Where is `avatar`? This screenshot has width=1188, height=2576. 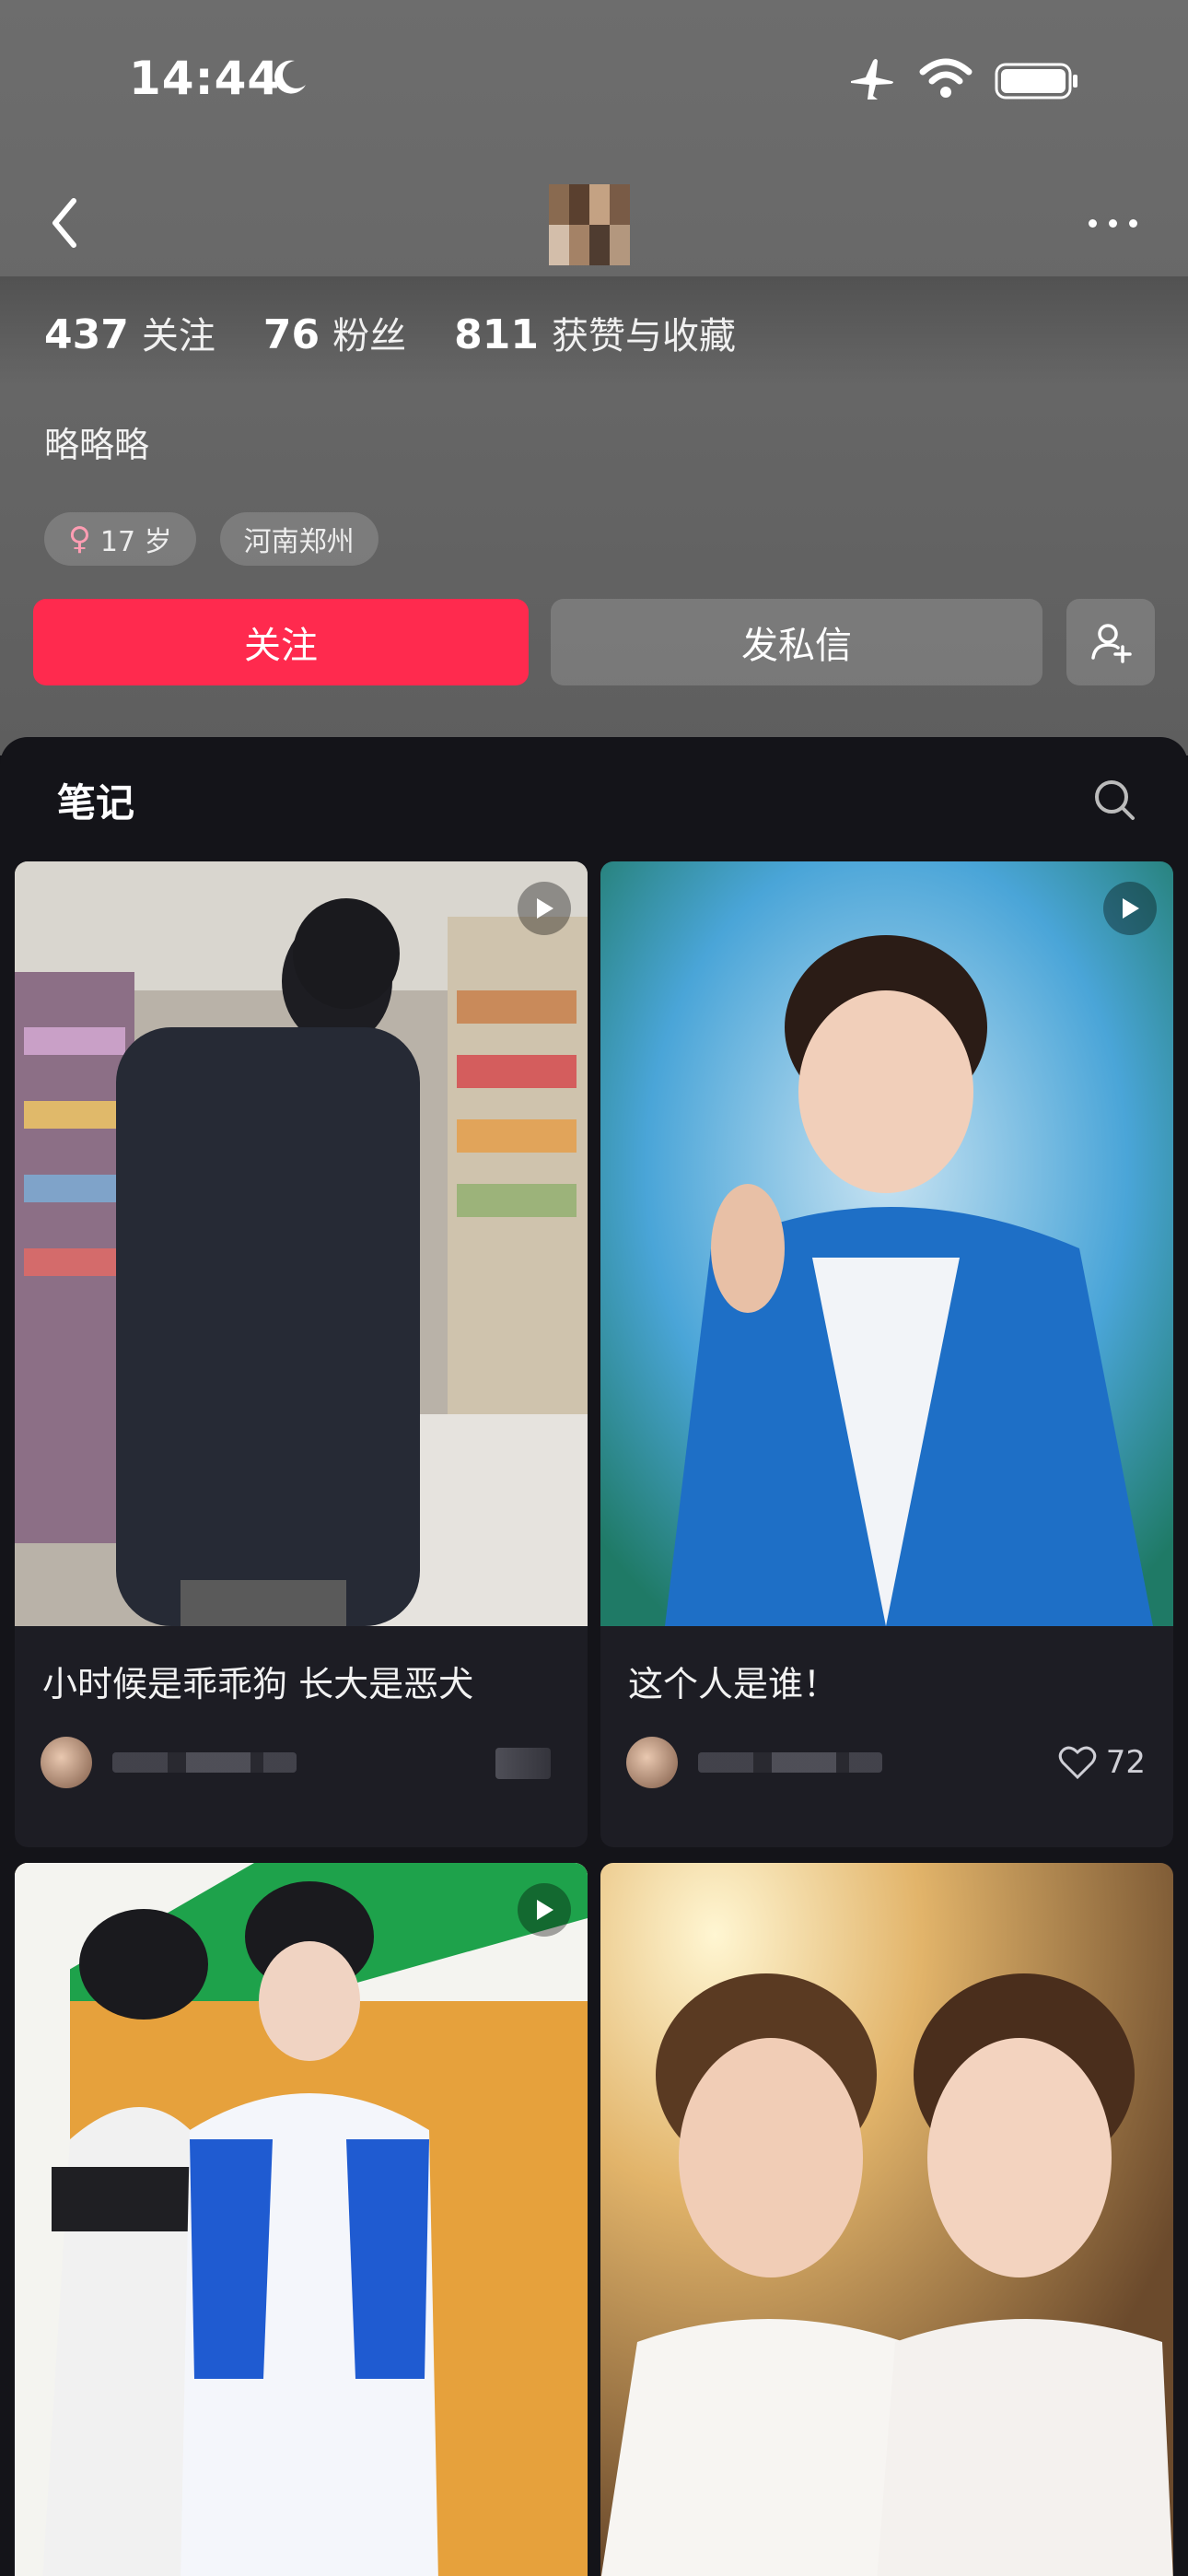
avatar is located at coordinates (589, 224).